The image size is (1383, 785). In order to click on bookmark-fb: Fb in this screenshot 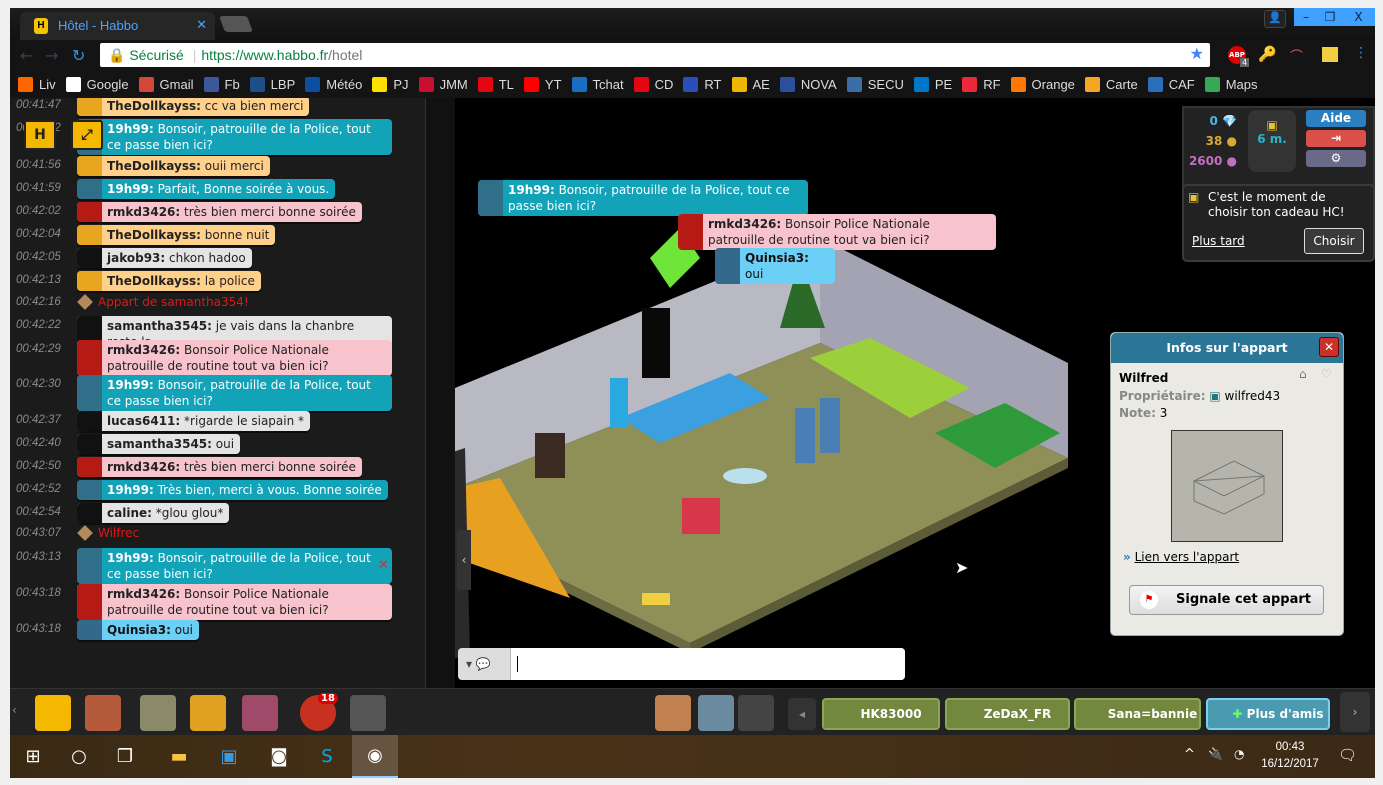, I will do `click(221, 84)`.